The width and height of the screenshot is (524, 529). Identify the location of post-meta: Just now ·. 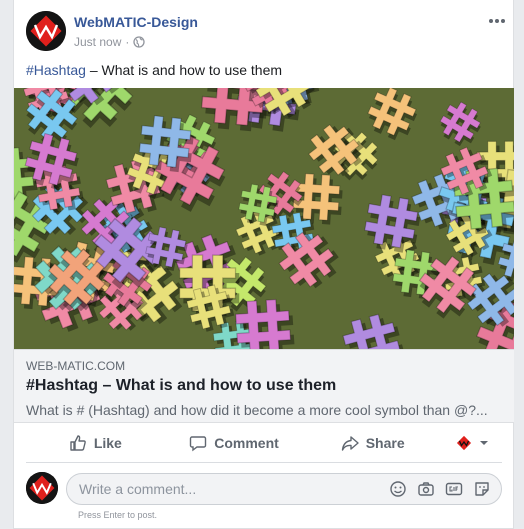
(110, 42).